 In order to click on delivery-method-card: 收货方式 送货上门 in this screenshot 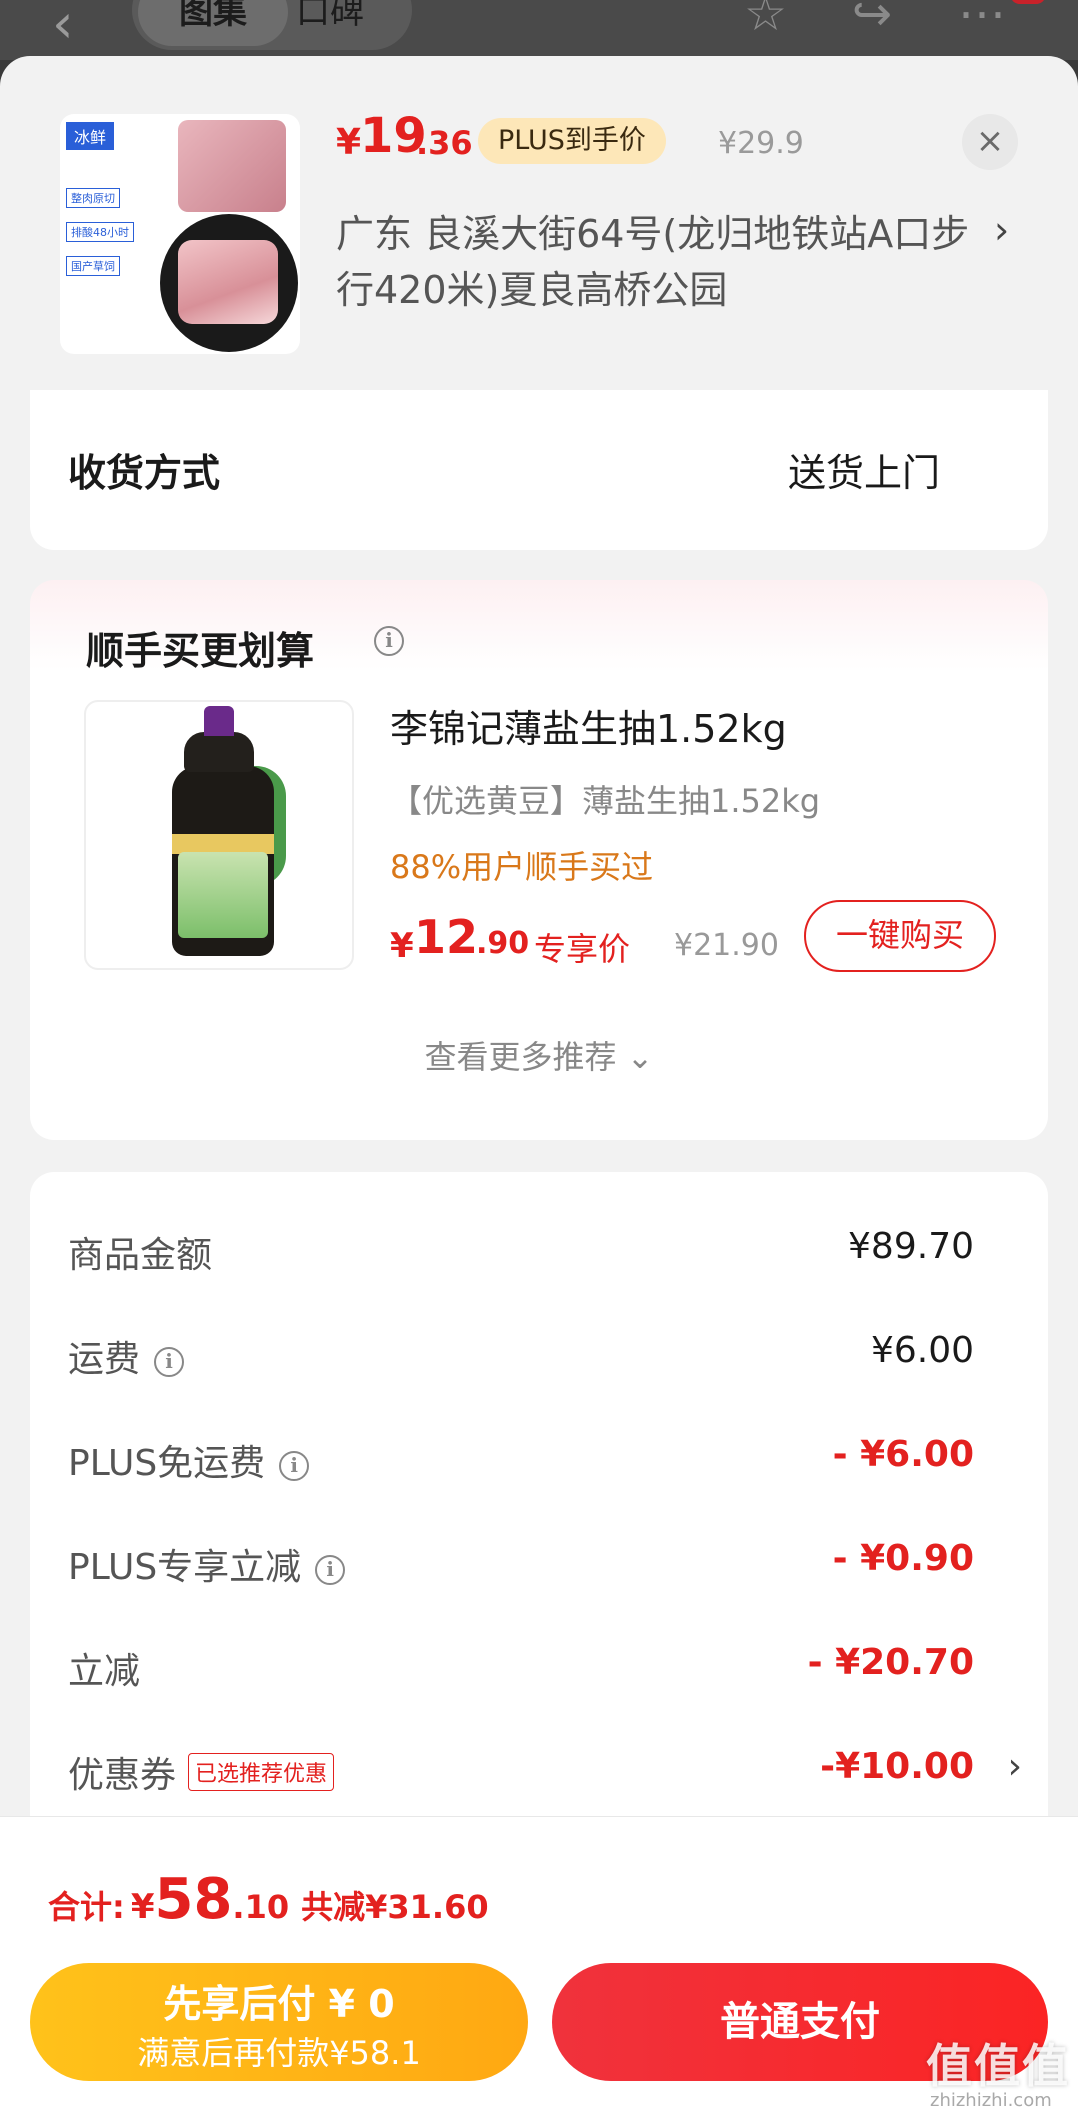, I will do `click(539, 470)`.